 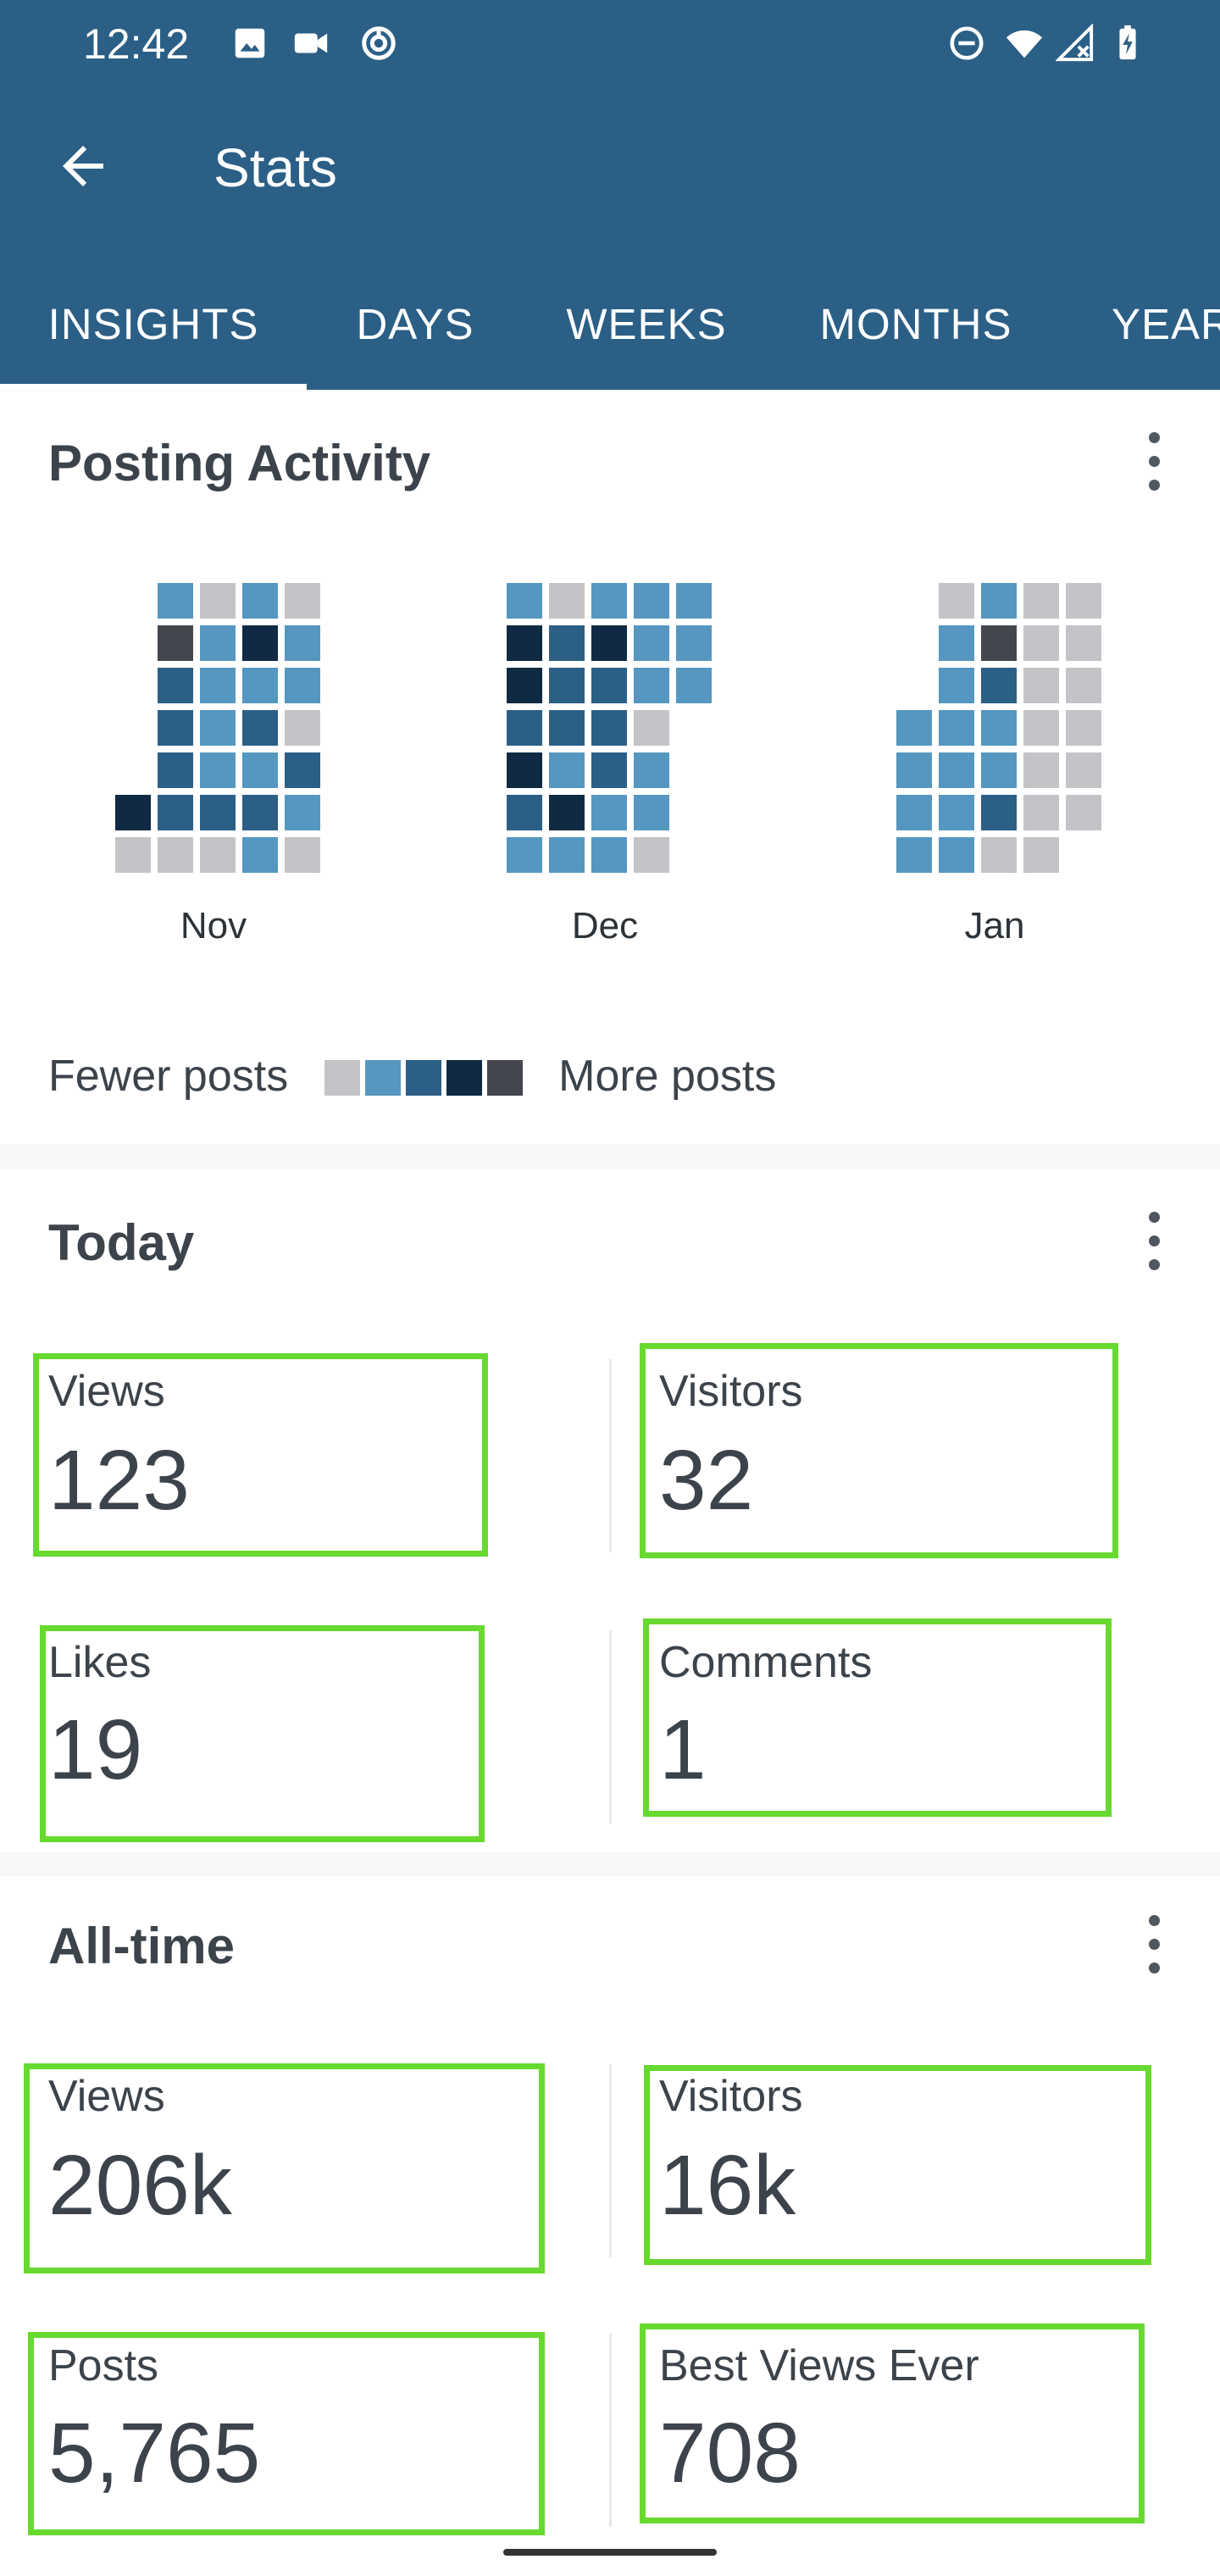 I want to click on tab-insights: INSIGHTS, so click(x=153, y=335).